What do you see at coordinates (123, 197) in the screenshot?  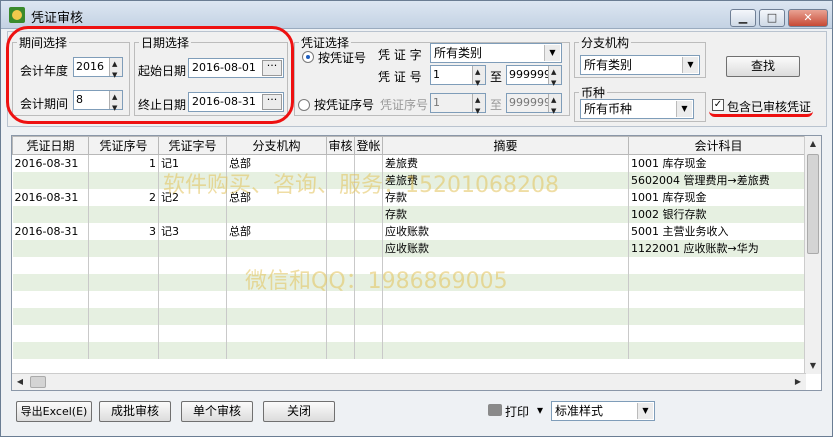 I see `table-cell: 2` at bounding box center [123, 197].